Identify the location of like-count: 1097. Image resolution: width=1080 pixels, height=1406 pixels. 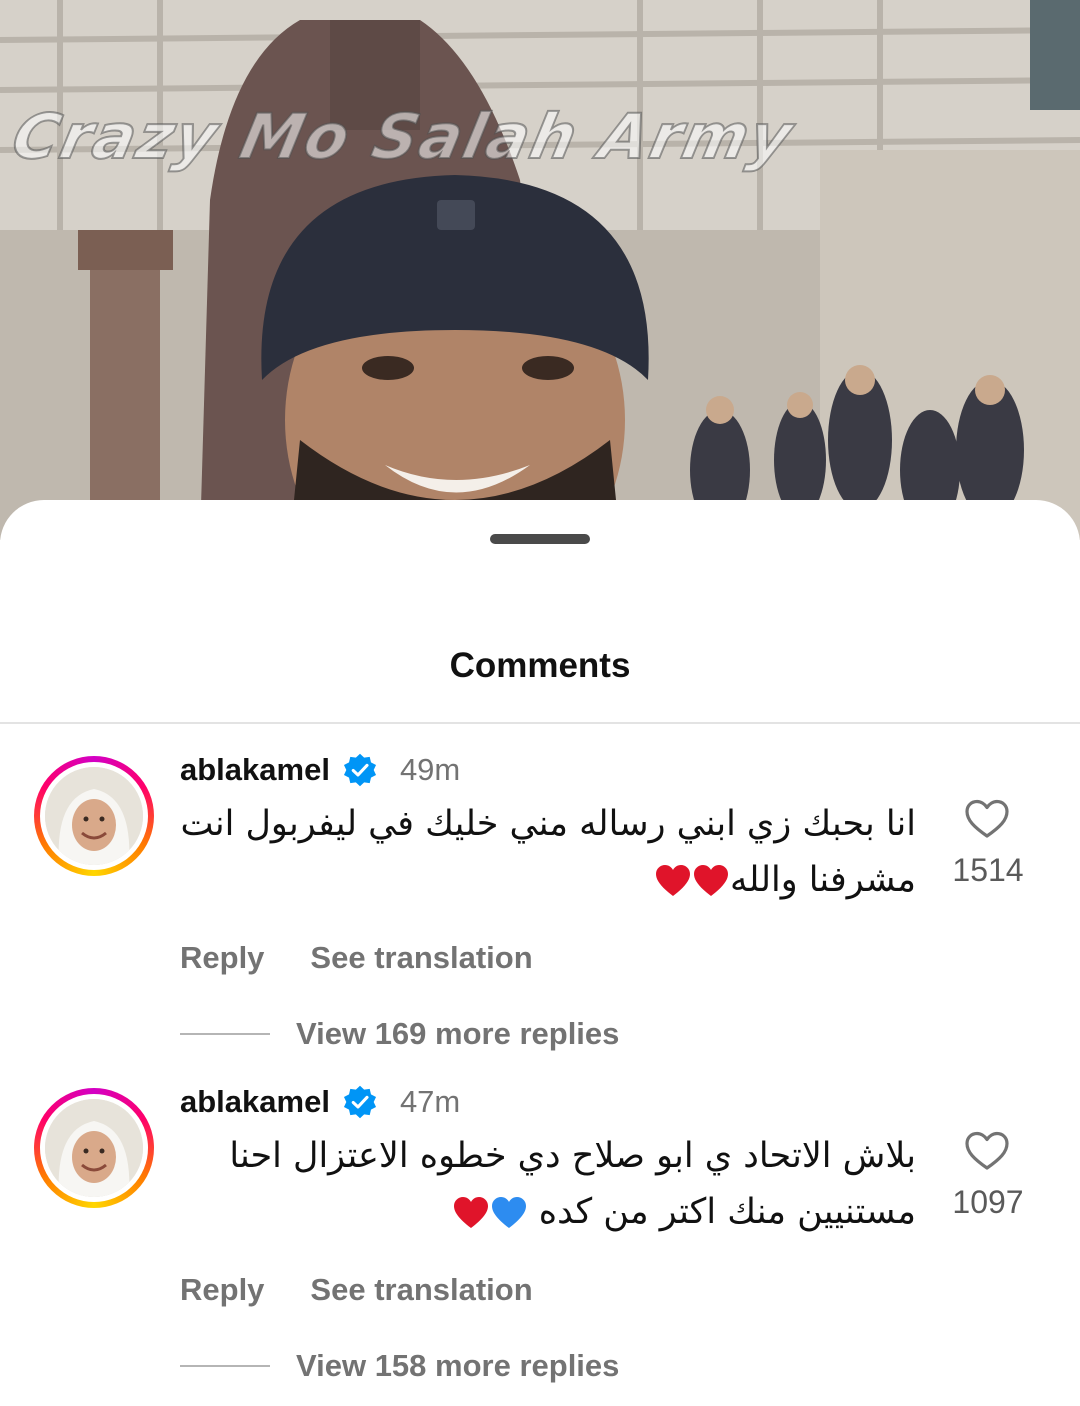
(988, 1202).